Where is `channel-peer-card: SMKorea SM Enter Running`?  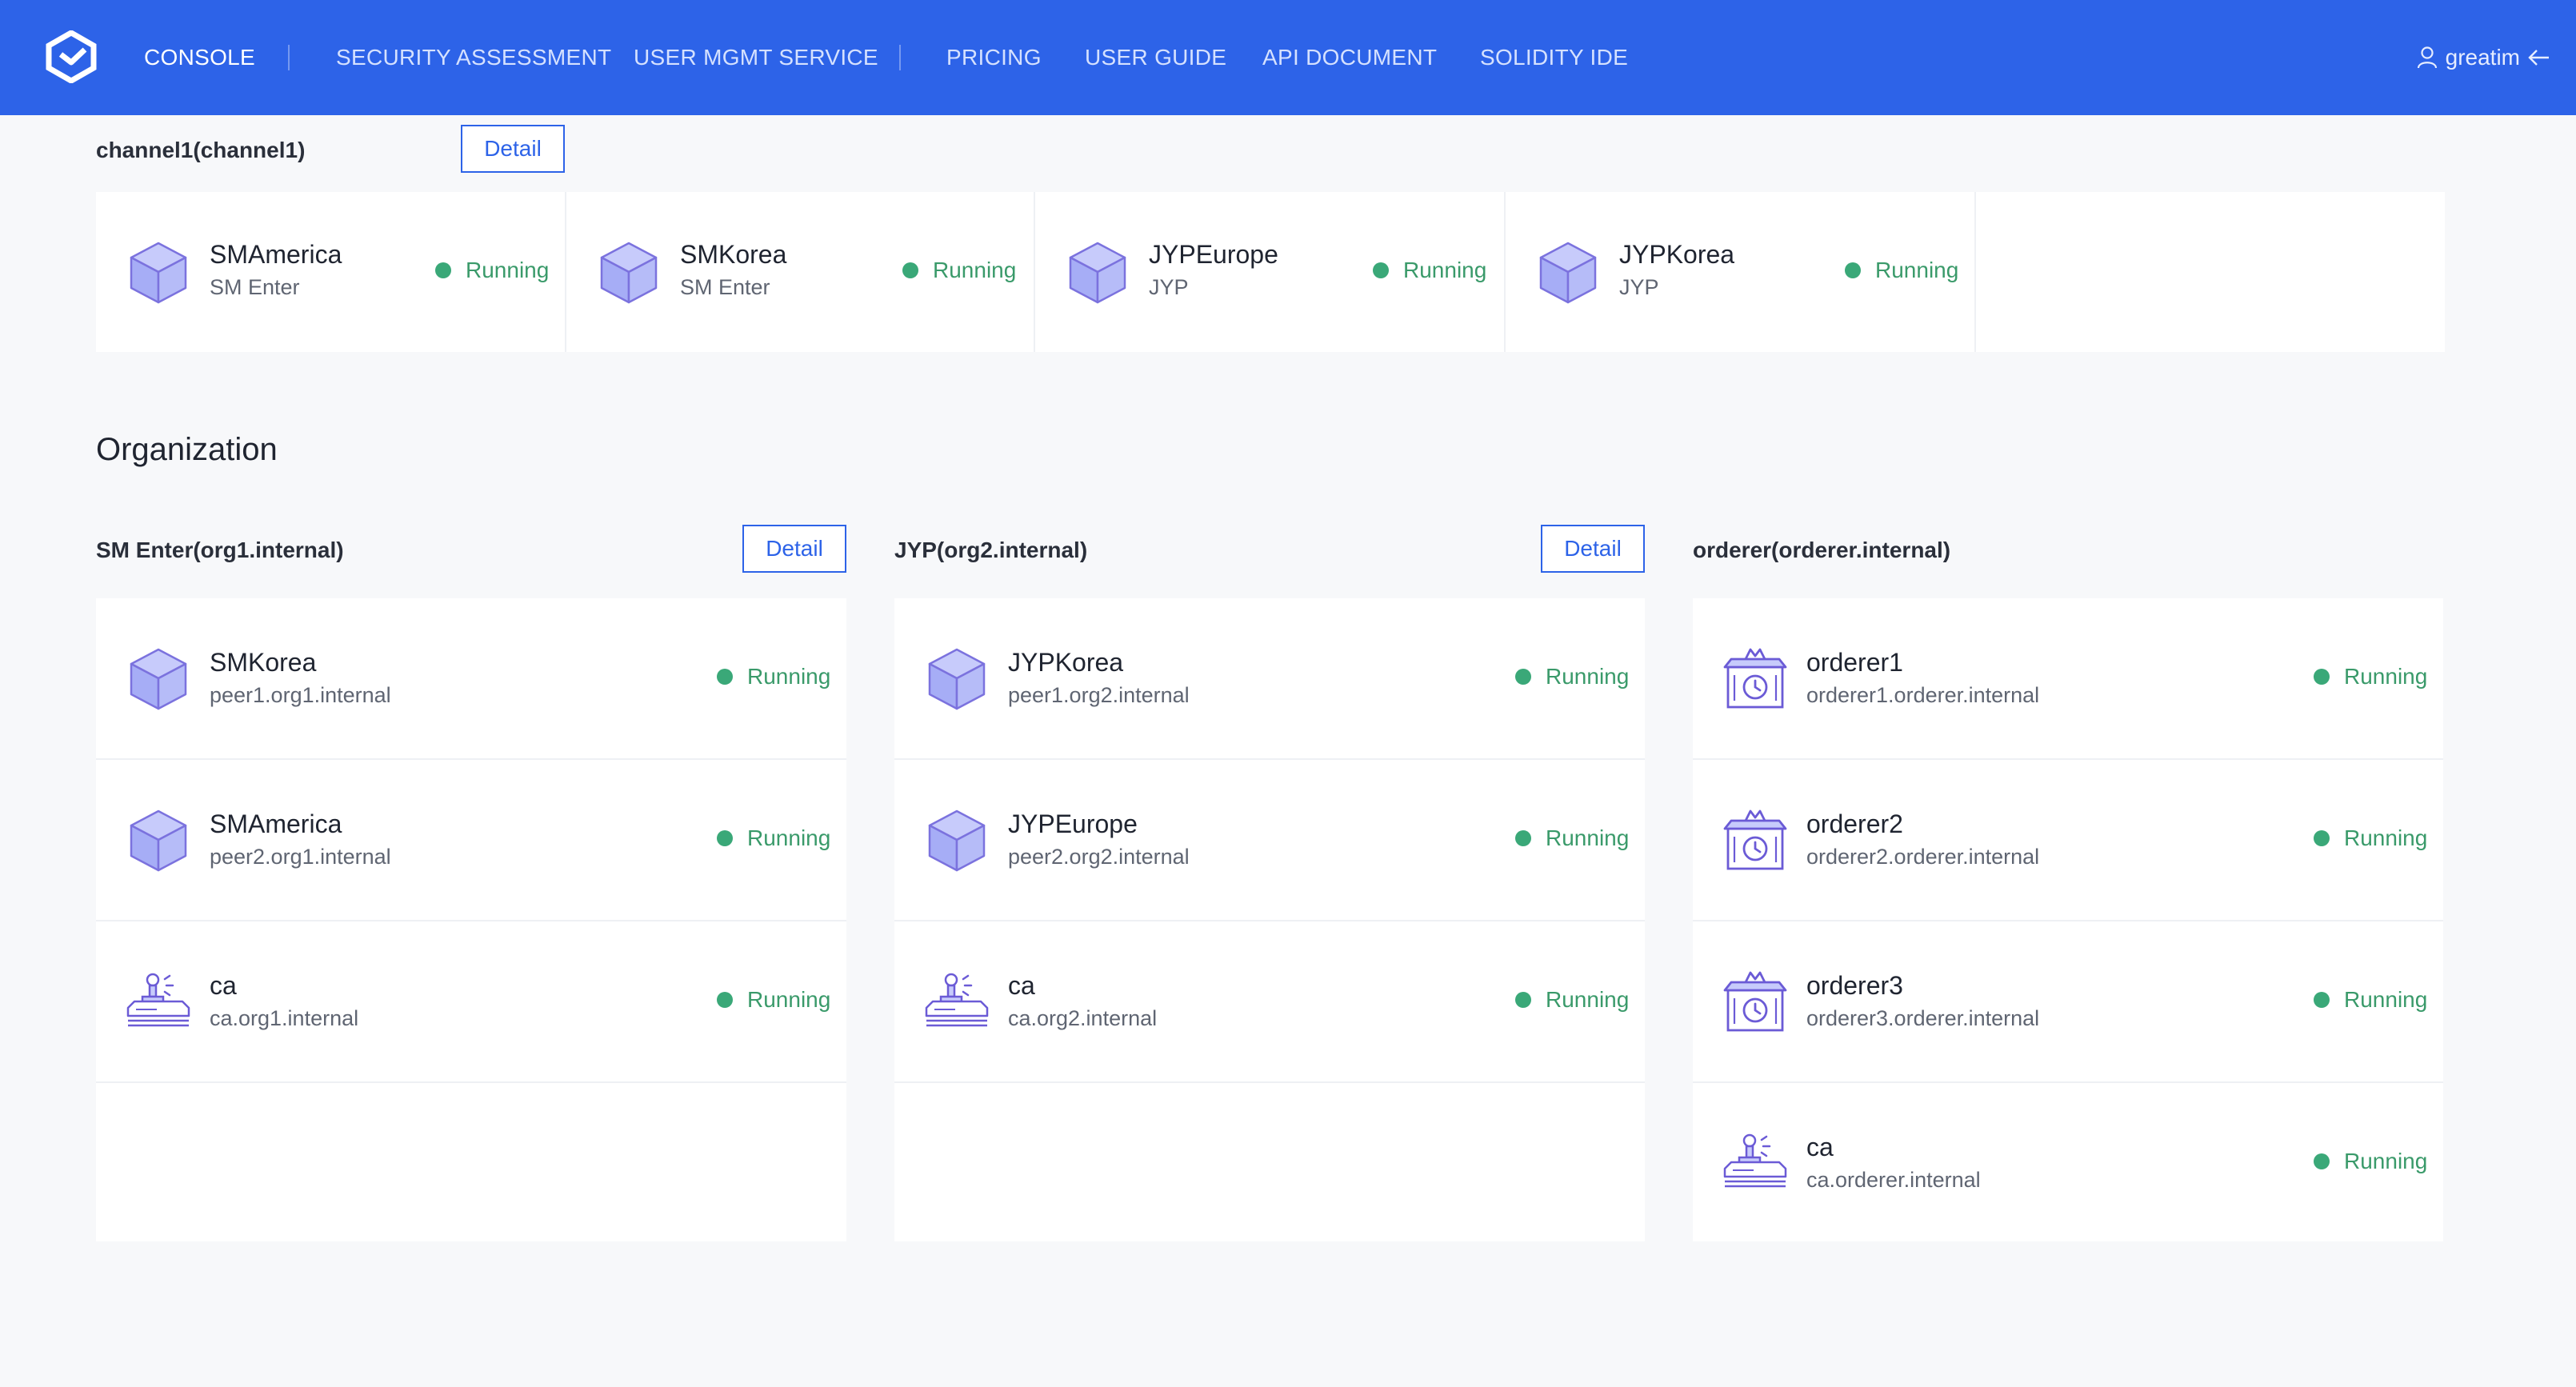 channel-peer-card: SMKorea SM Enter Running is located at coordinates (800, 272).